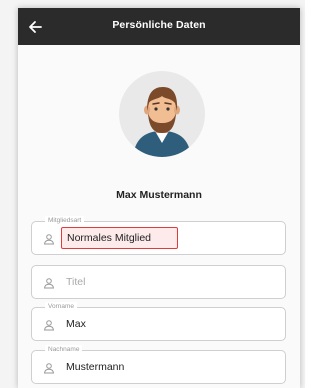 This screenshot has width=320, height=388. Describe the element at coordinates (76, 324) in the screenshot. I see `first-name-value: Max` at that location.